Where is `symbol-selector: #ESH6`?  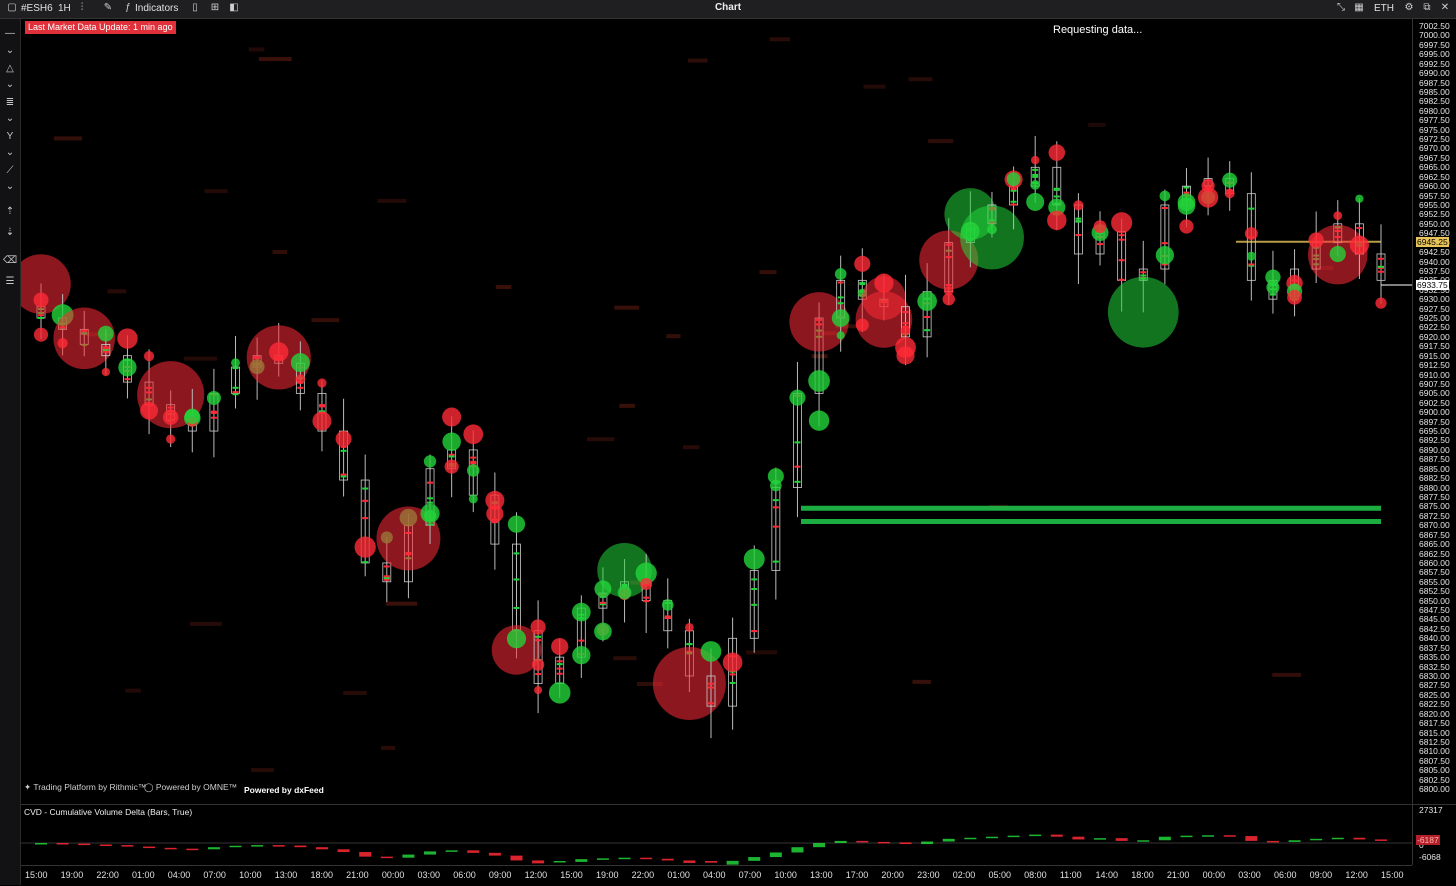
symbol-selector: #ESH6 is located at coordinates (37, 9).